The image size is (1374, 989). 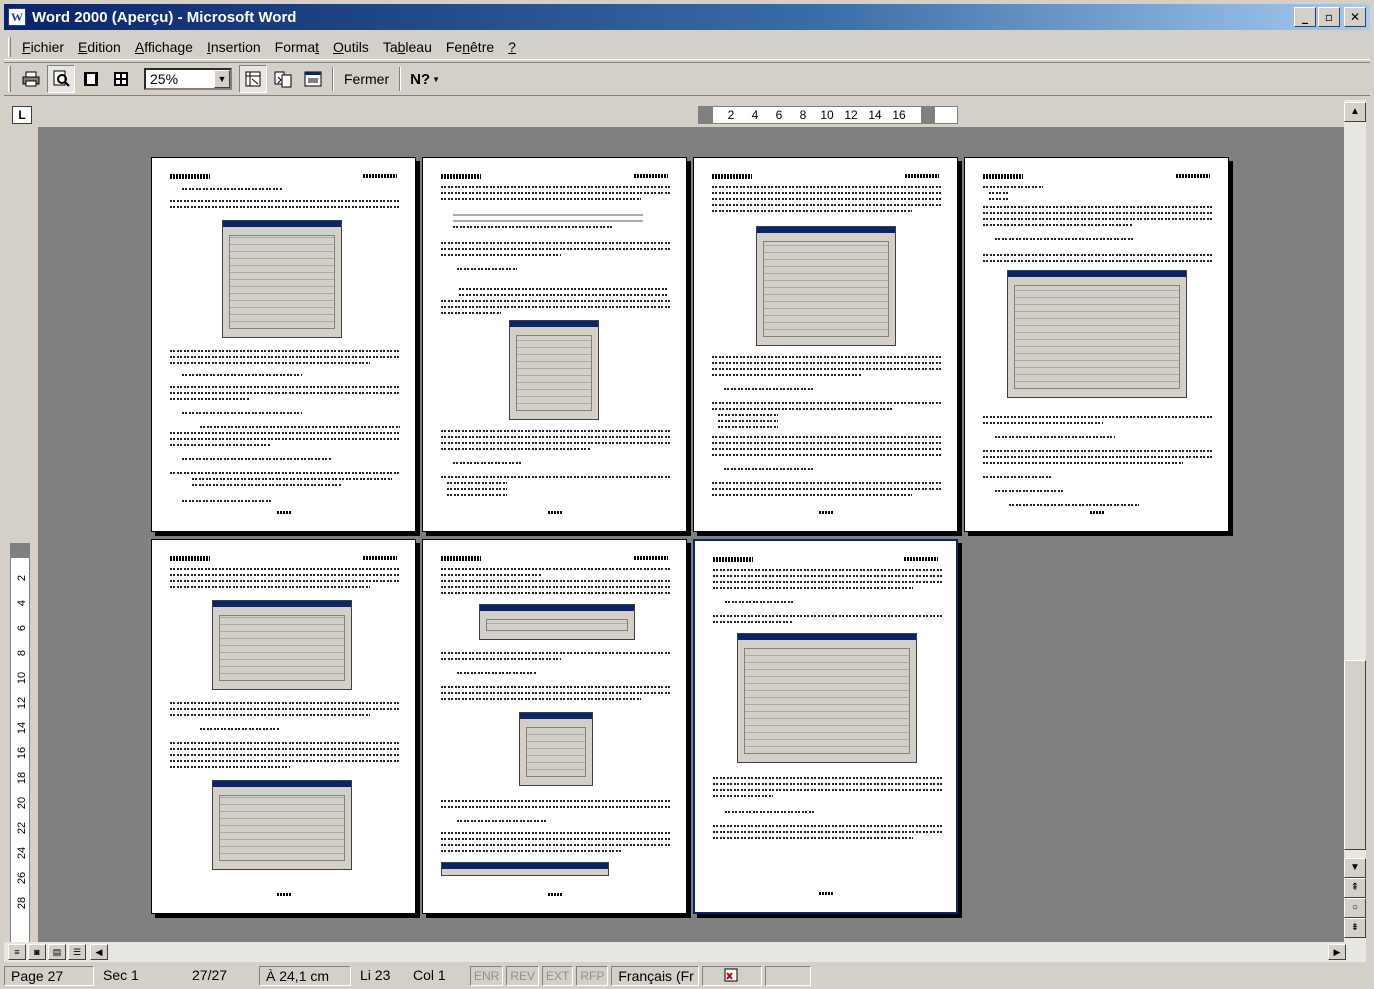 I want to click on ruler-mark: 2, so click(x=731, y=115).